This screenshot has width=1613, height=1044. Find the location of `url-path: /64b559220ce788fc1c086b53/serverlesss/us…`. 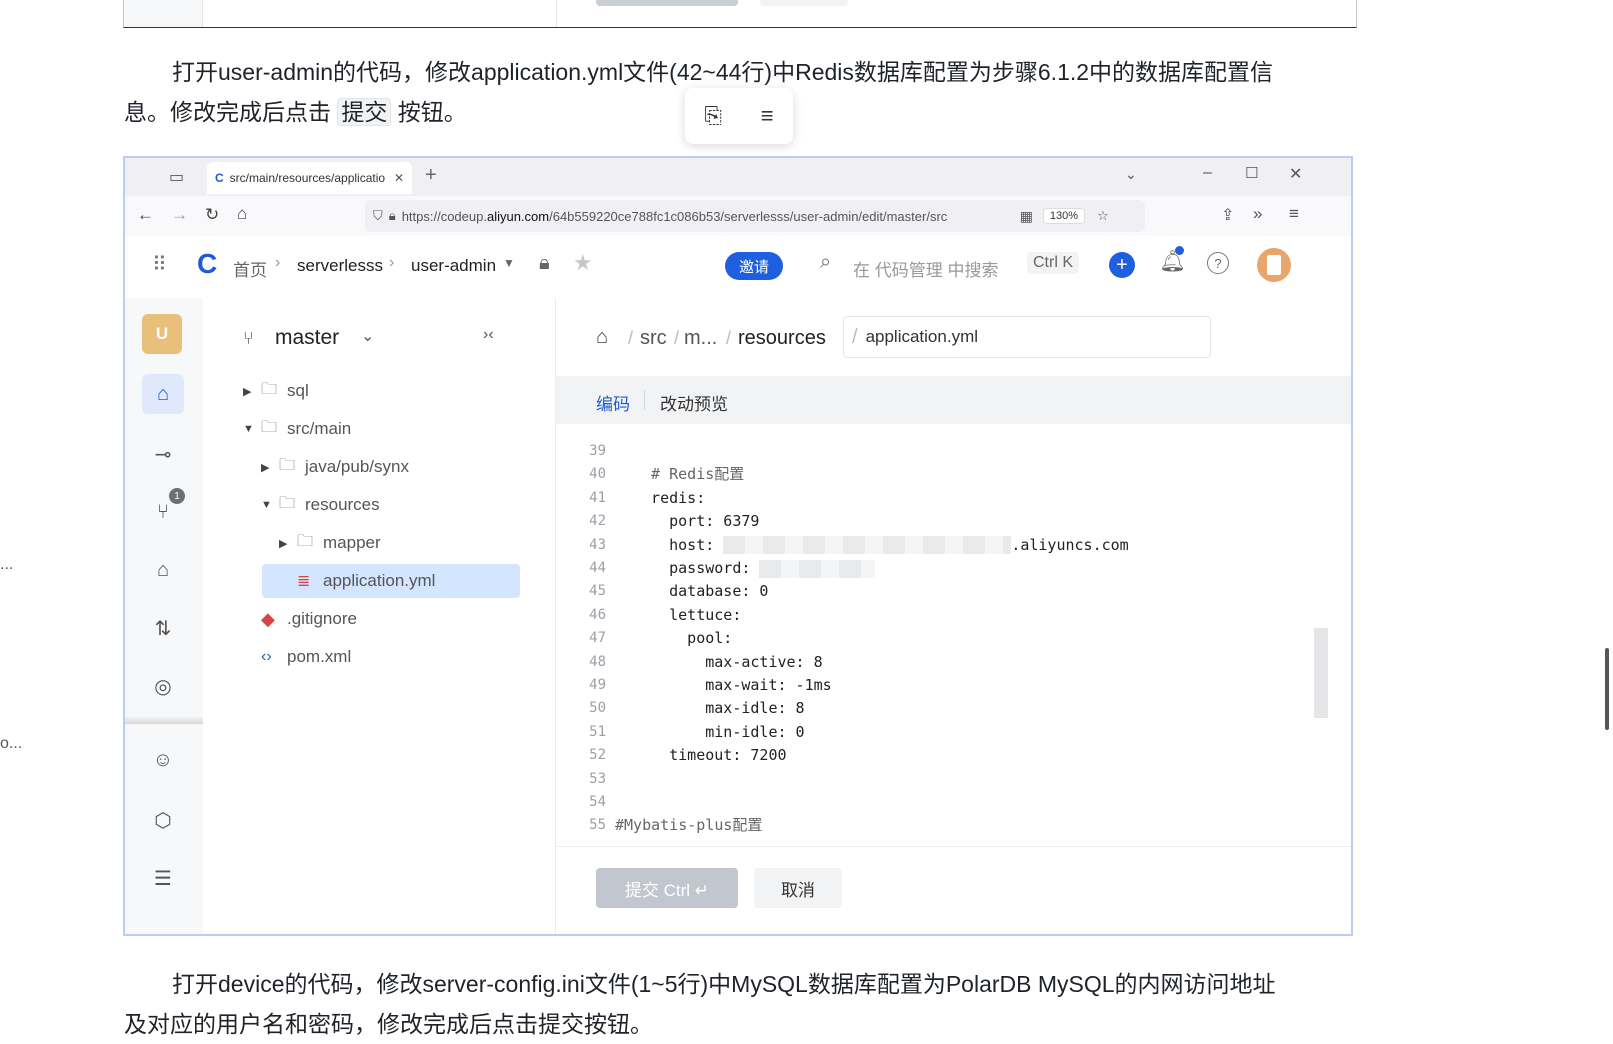

url-path: /64b559220ce788fc1c086b53/serverlesss/us… is located at coordinates (748, 216).